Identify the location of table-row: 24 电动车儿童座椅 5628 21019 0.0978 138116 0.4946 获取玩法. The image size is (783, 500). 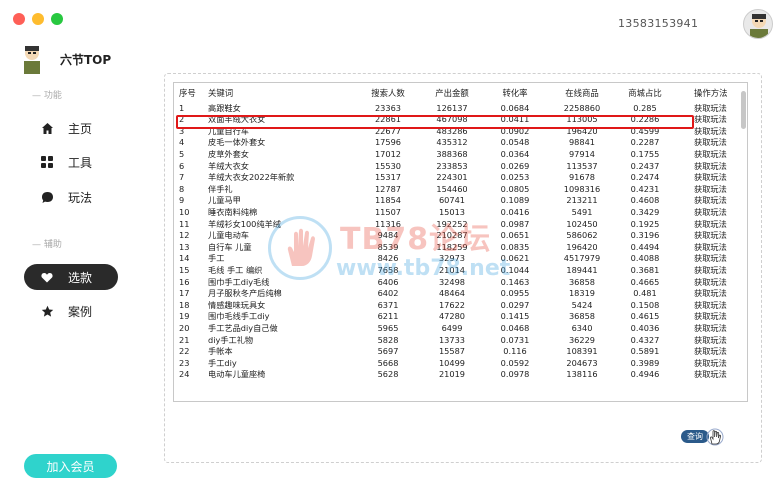
(460, 375).